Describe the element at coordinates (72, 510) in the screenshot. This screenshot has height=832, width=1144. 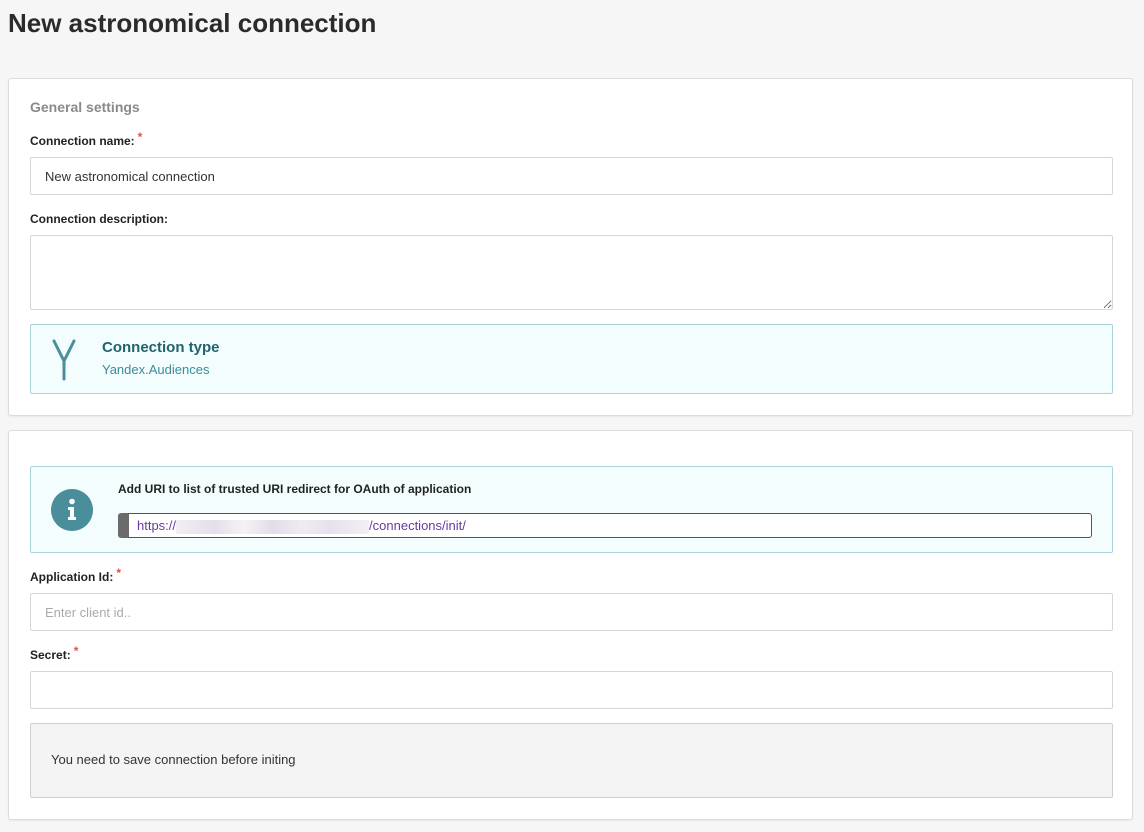
I see `info-icon` at that location.